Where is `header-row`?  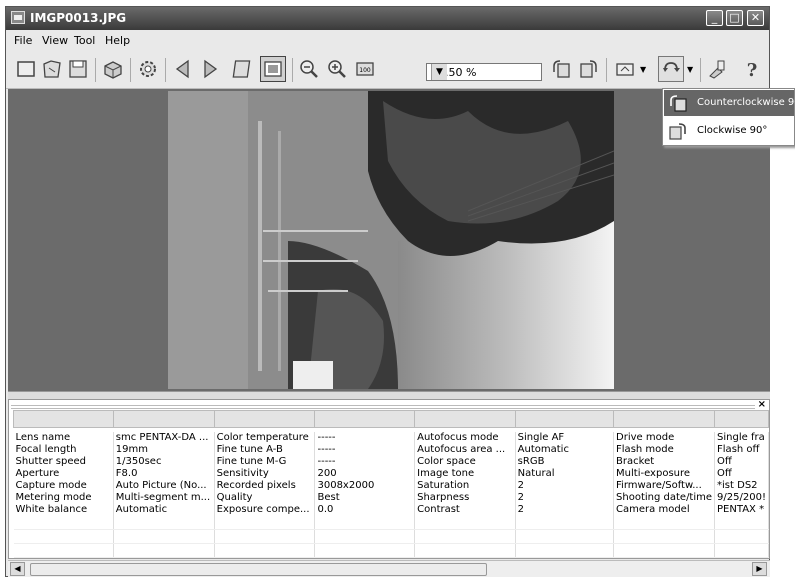
header-row is located at coordinates (391, 419).